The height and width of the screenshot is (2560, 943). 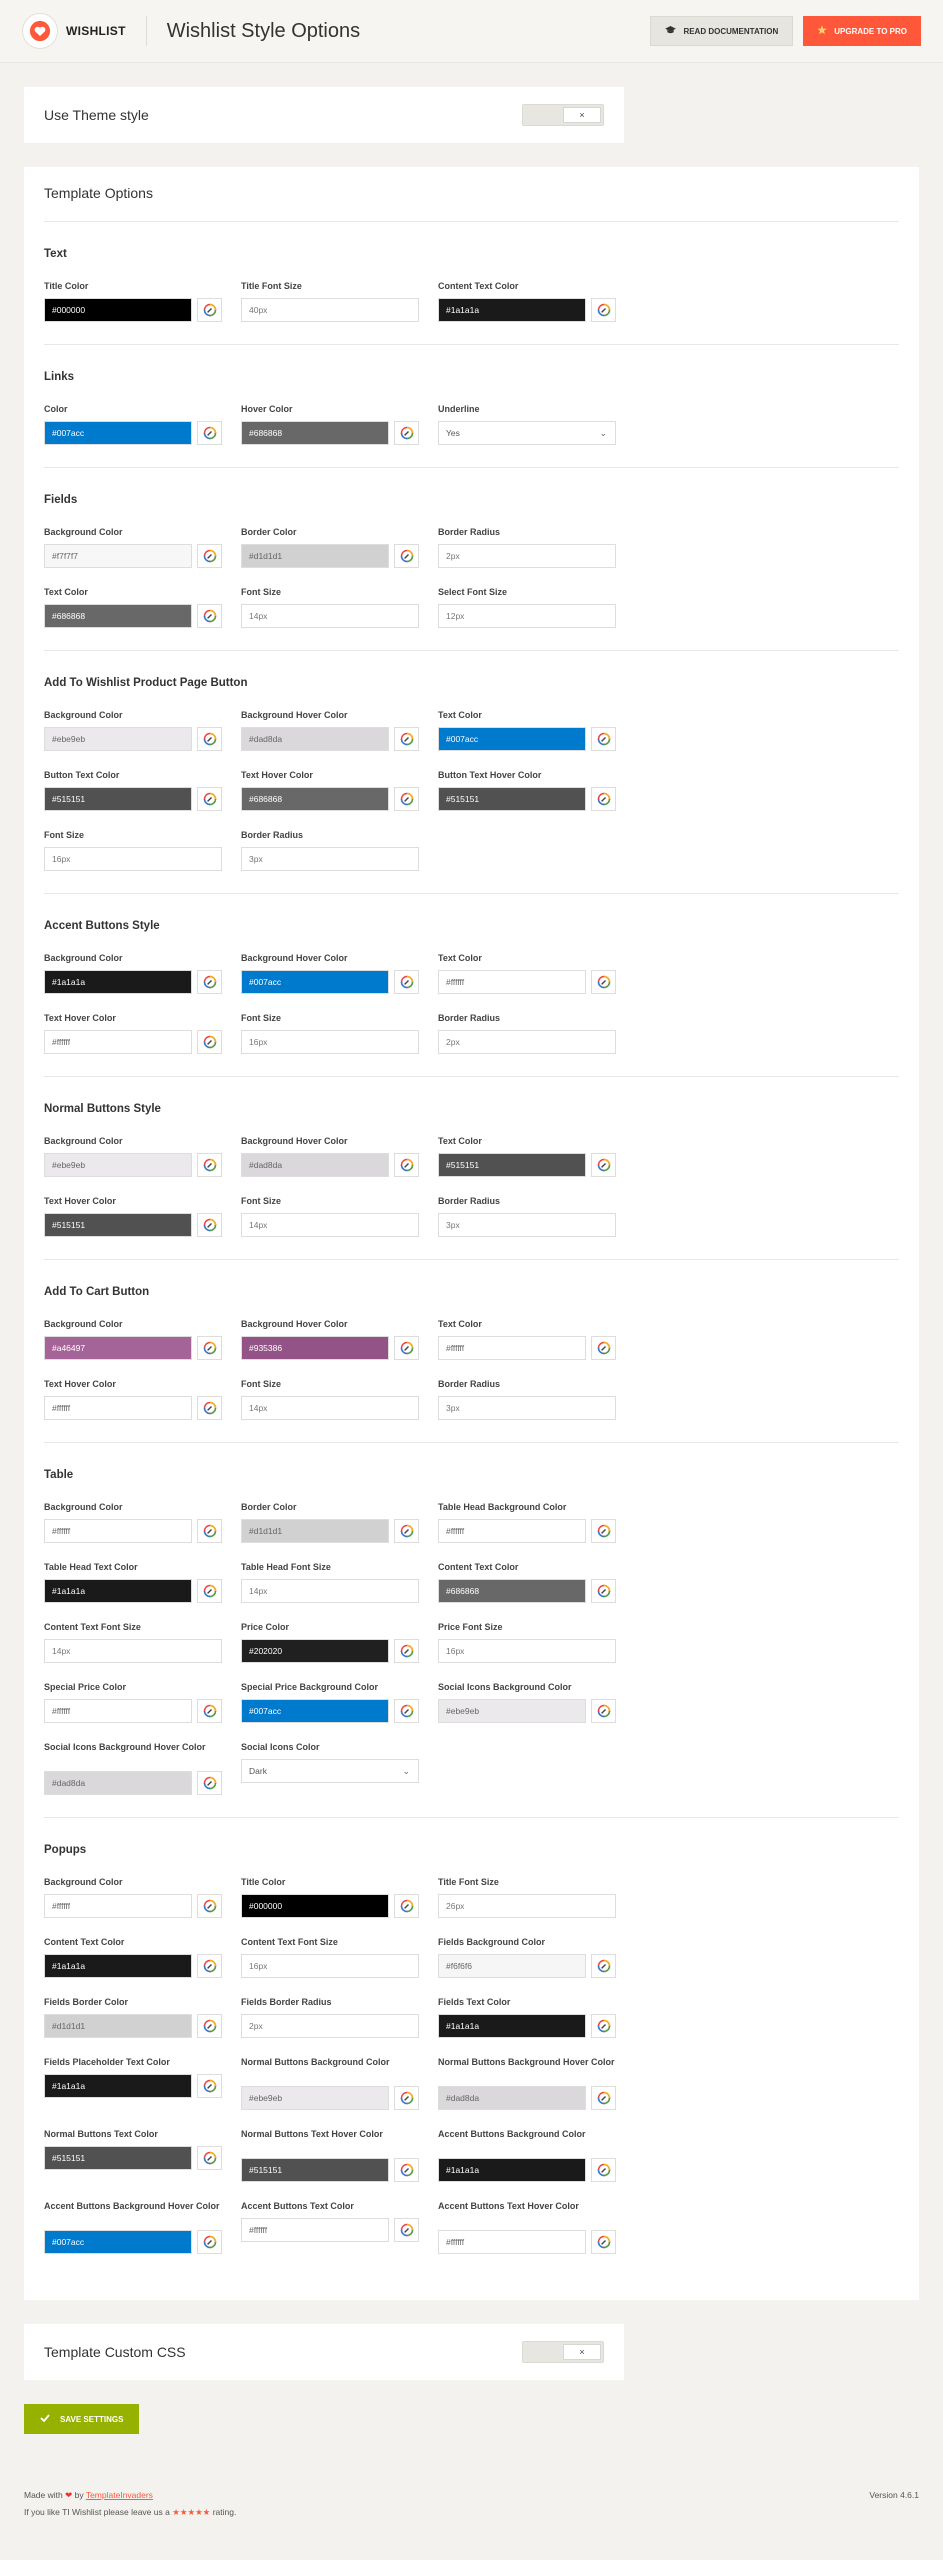 What do you see at coordinates (315, 1531) in the screenshot?
I see `table-border-color-color-input: #d1d1d1` at bounding box center [315, 1531].